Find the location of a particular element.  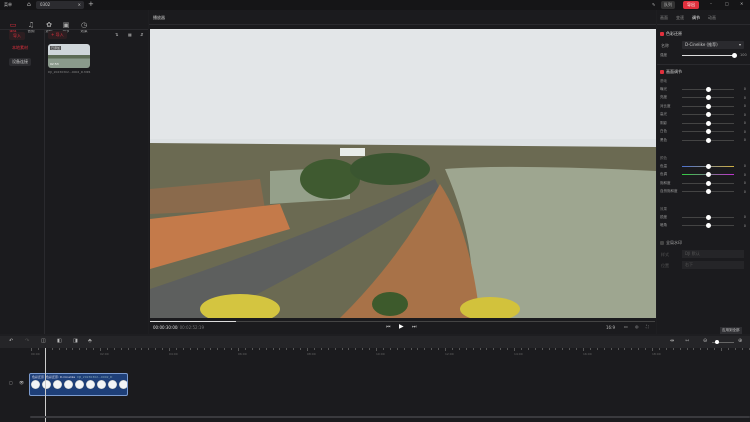

close-window-icon: ✕ is located at coordinates (741, 3).